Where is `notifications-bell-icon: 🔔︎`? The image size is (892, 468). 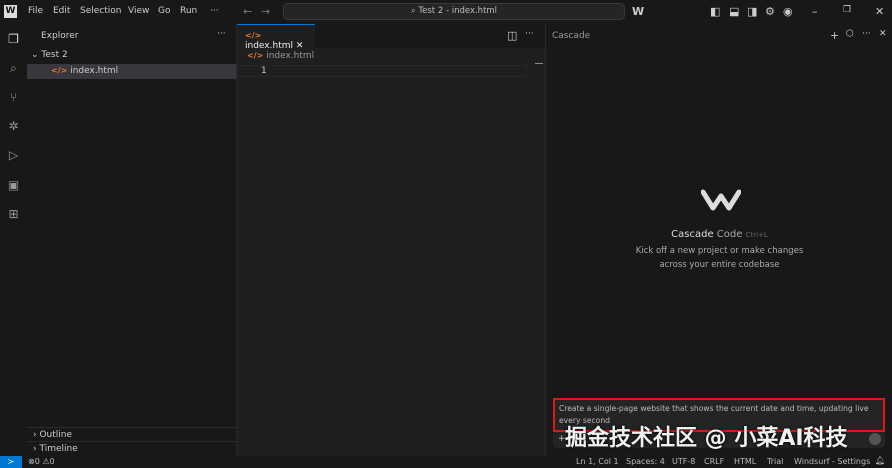
notifications-bell-icon: 🔔︎ is located at coordinates (880, 460).